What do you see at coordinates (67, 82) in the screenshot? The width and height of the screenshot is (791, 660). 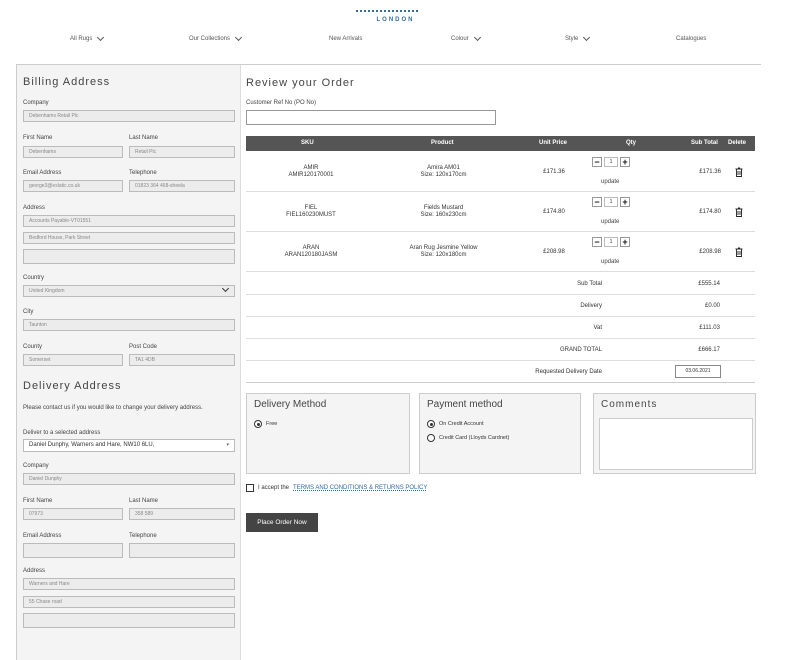 I see `billing-title: Billing Address` at bounding box center [67, 82].